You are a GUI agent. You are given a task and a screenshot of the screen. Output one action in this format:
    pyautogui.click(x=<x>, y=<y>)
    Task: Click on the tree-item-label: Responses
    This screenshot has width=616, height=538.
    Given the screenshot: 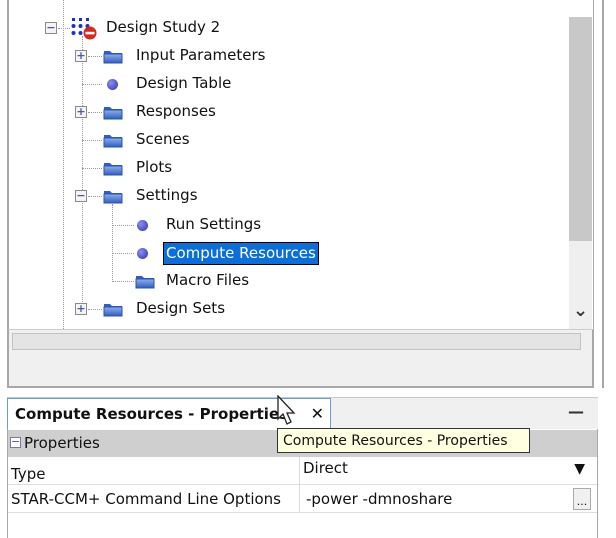 What is the action you would take?
    pyautogui.click(x=176, y=111)
    